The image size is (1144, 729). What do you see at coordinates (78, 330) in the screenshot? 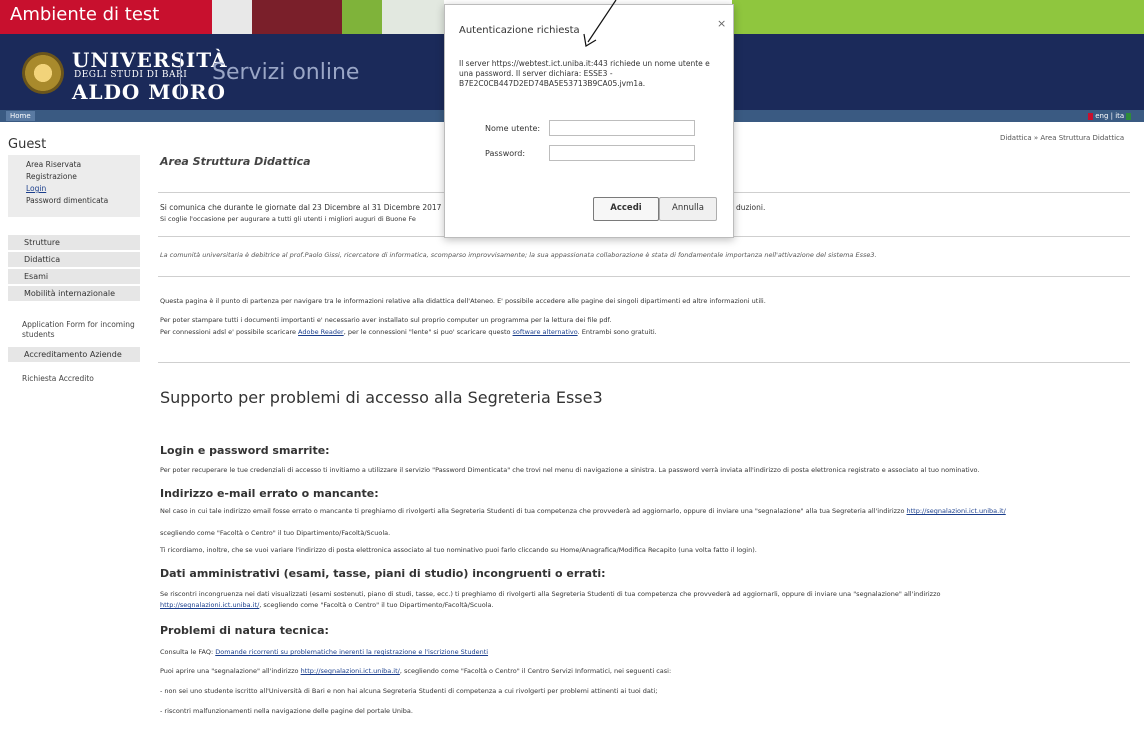
I see `sidebar-item-application-form: Application Form for incoming students` at bounding box center [78, 330].